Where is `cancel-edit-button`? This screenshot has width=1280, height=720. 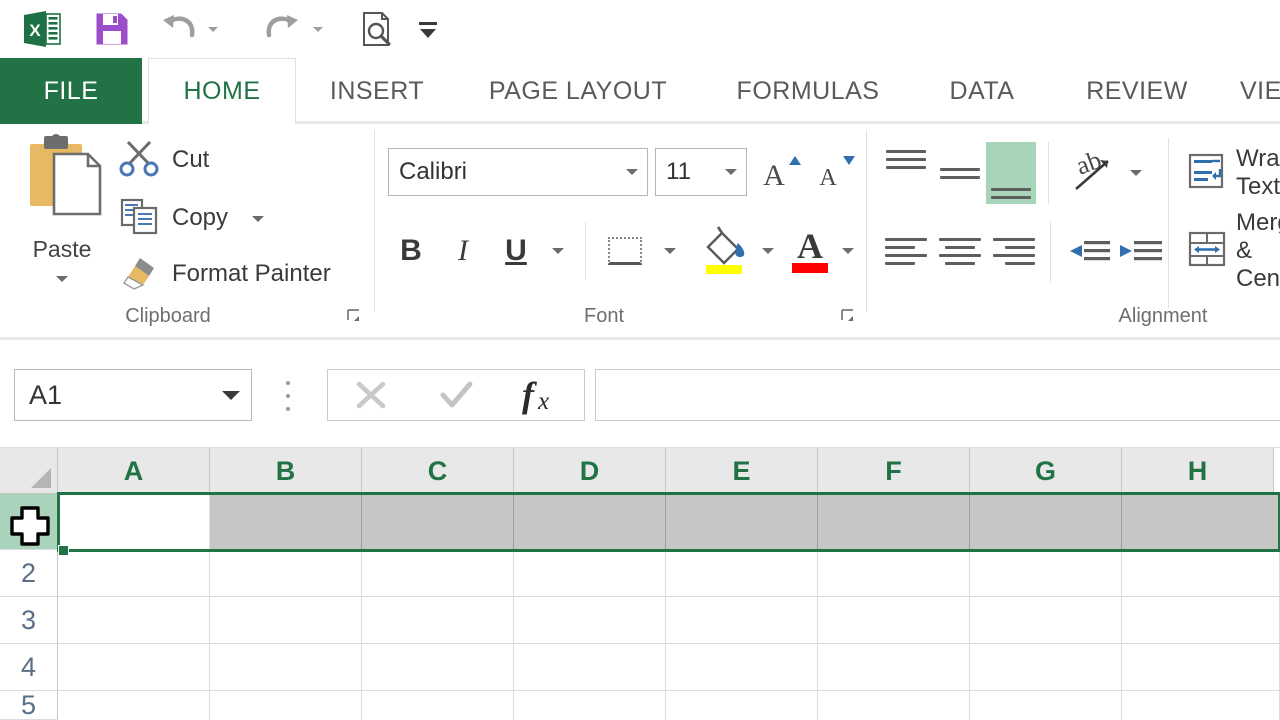 cancel-edit-button is located at coordinates (370, 395).